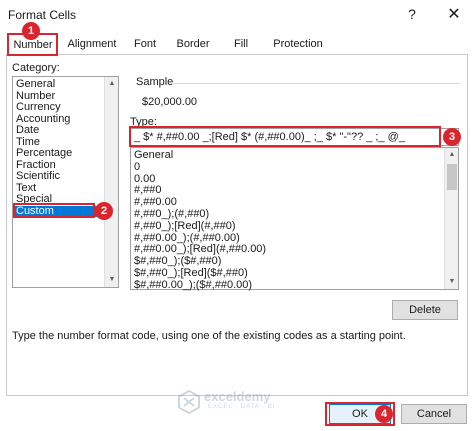 This screenshot has width=474, height=431. I want to click on tab-alignment: Alignment, so click(92, 45).